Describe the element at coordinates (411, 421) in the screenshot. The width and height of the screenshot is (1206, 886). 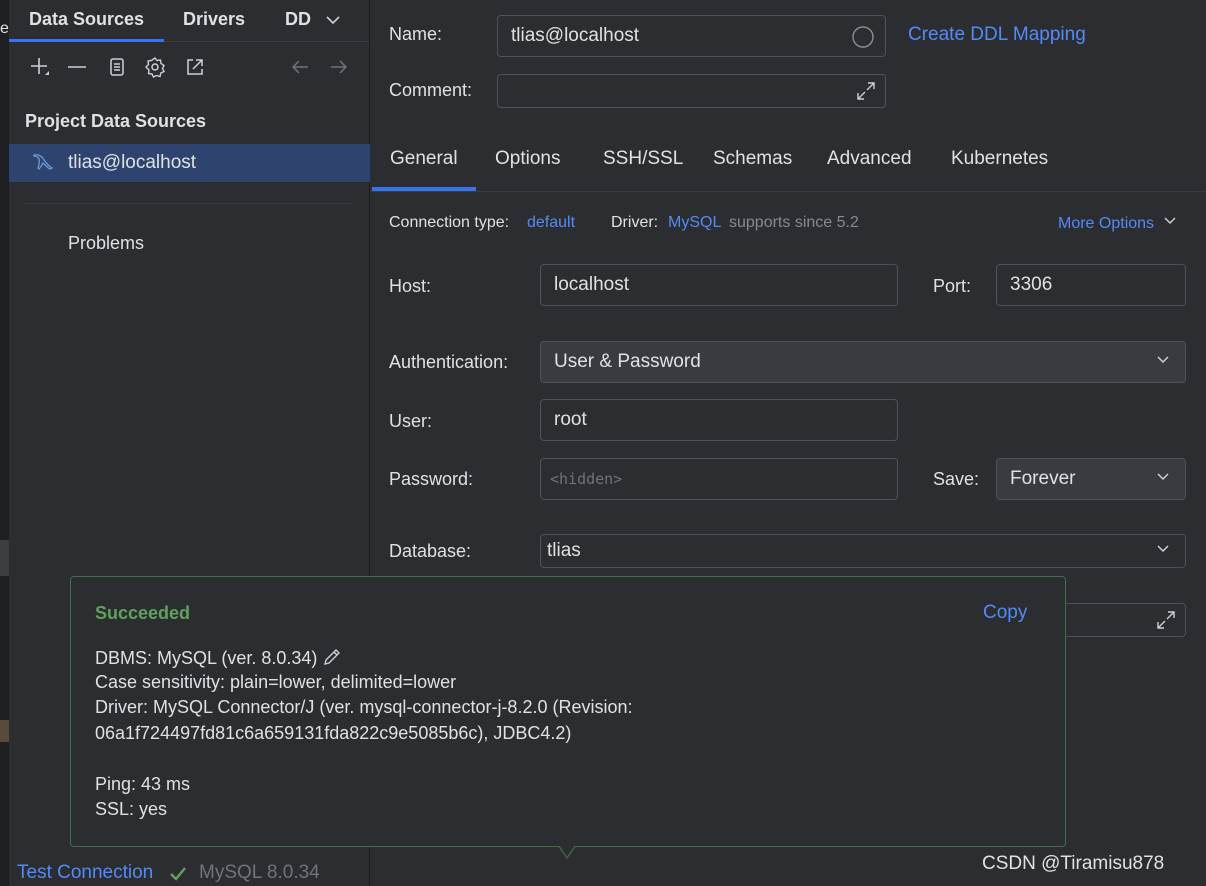
I see `user-label: User:` at that location.